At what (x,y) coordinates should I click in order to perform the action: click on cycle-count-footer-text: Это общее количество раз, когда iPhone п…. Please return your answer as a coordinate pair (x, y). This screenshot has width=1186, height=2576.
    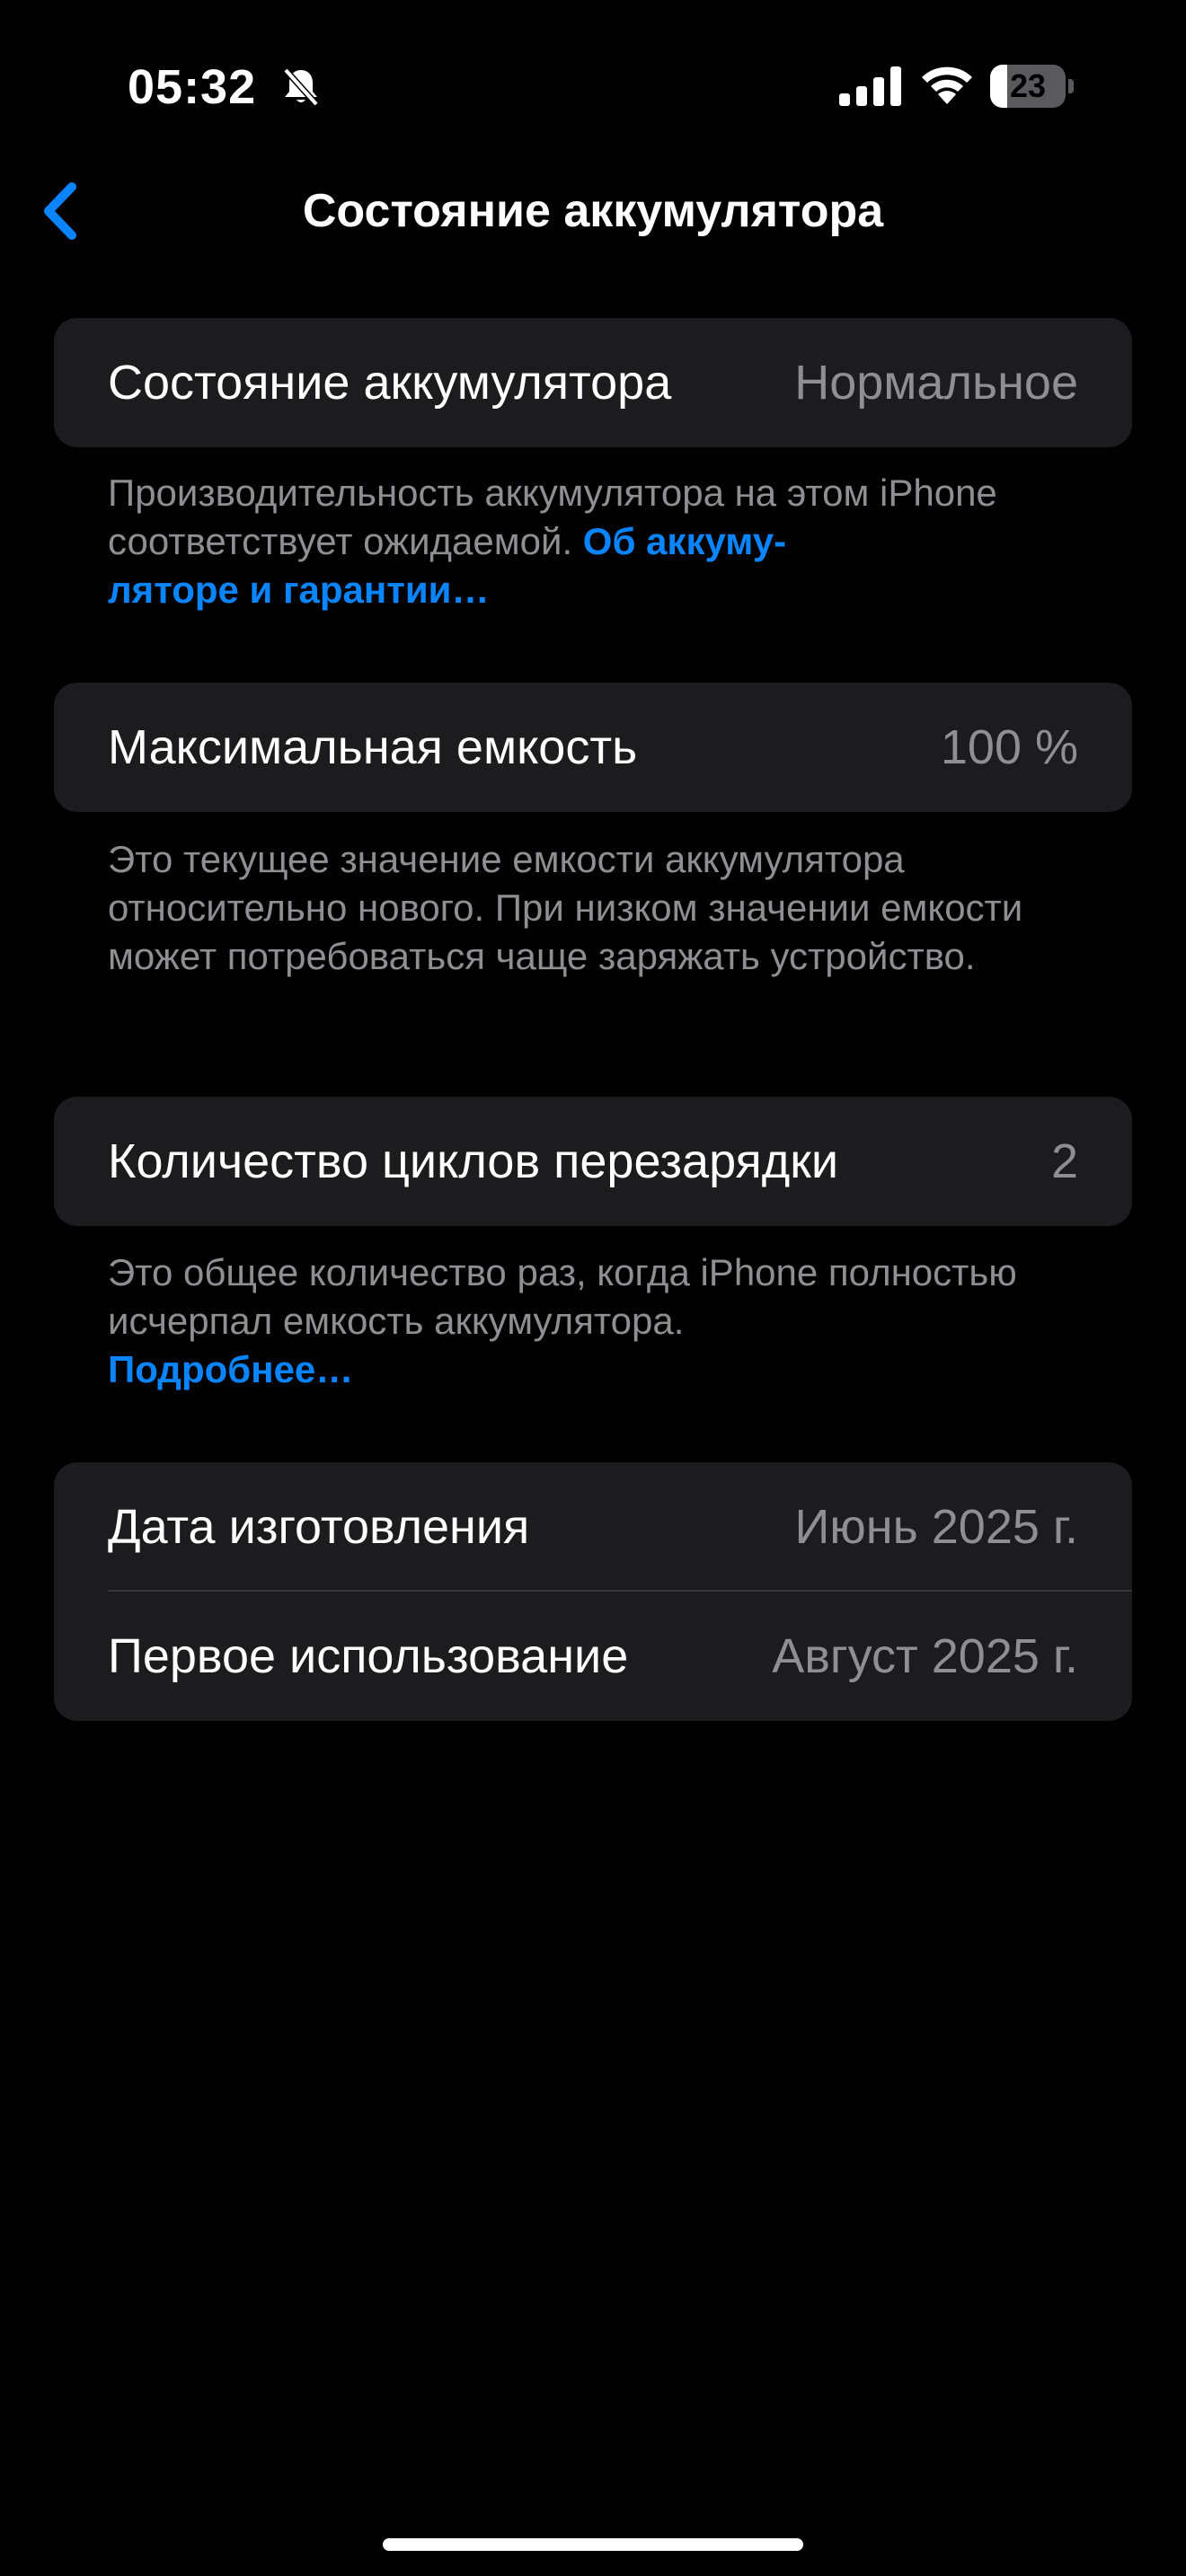
    Looking at the image, I should click on (562, 1296).